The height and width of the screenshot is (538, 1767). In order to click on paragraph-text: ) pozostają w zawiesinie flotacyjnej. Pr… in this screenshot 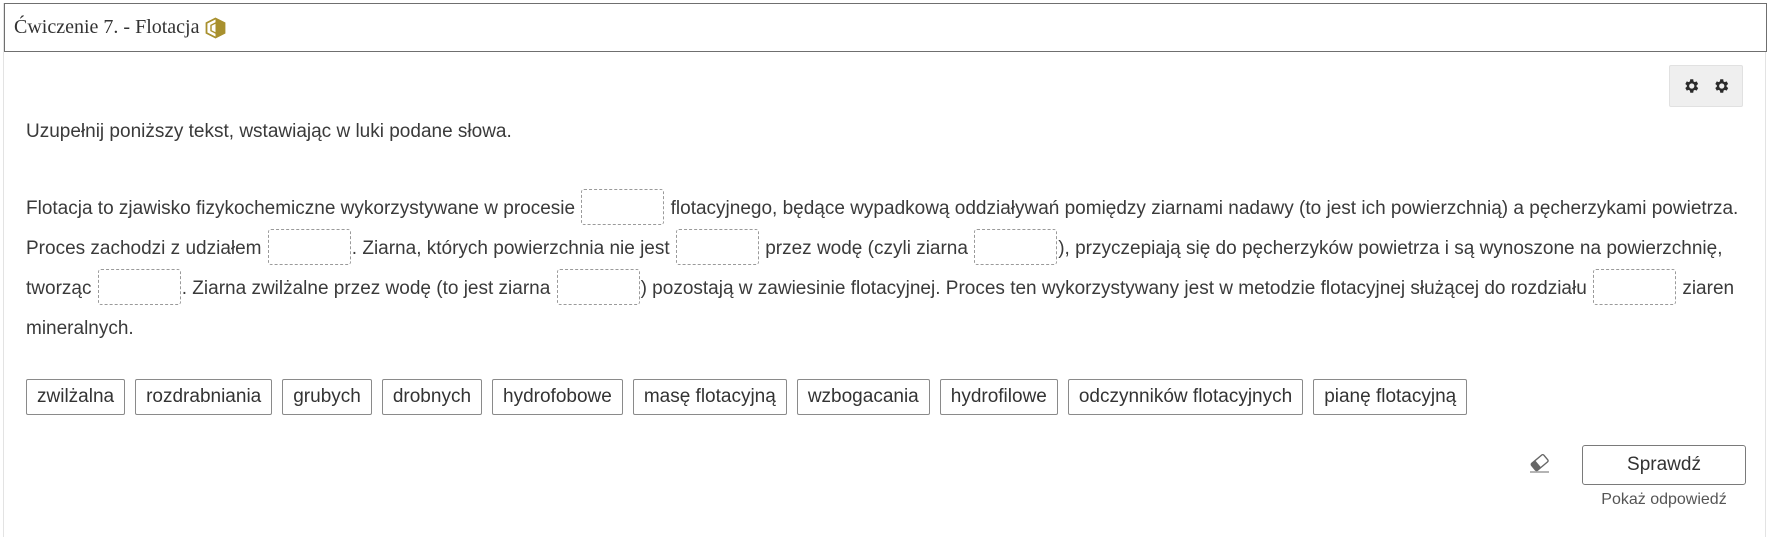, I will do `click(1116, 288)`.